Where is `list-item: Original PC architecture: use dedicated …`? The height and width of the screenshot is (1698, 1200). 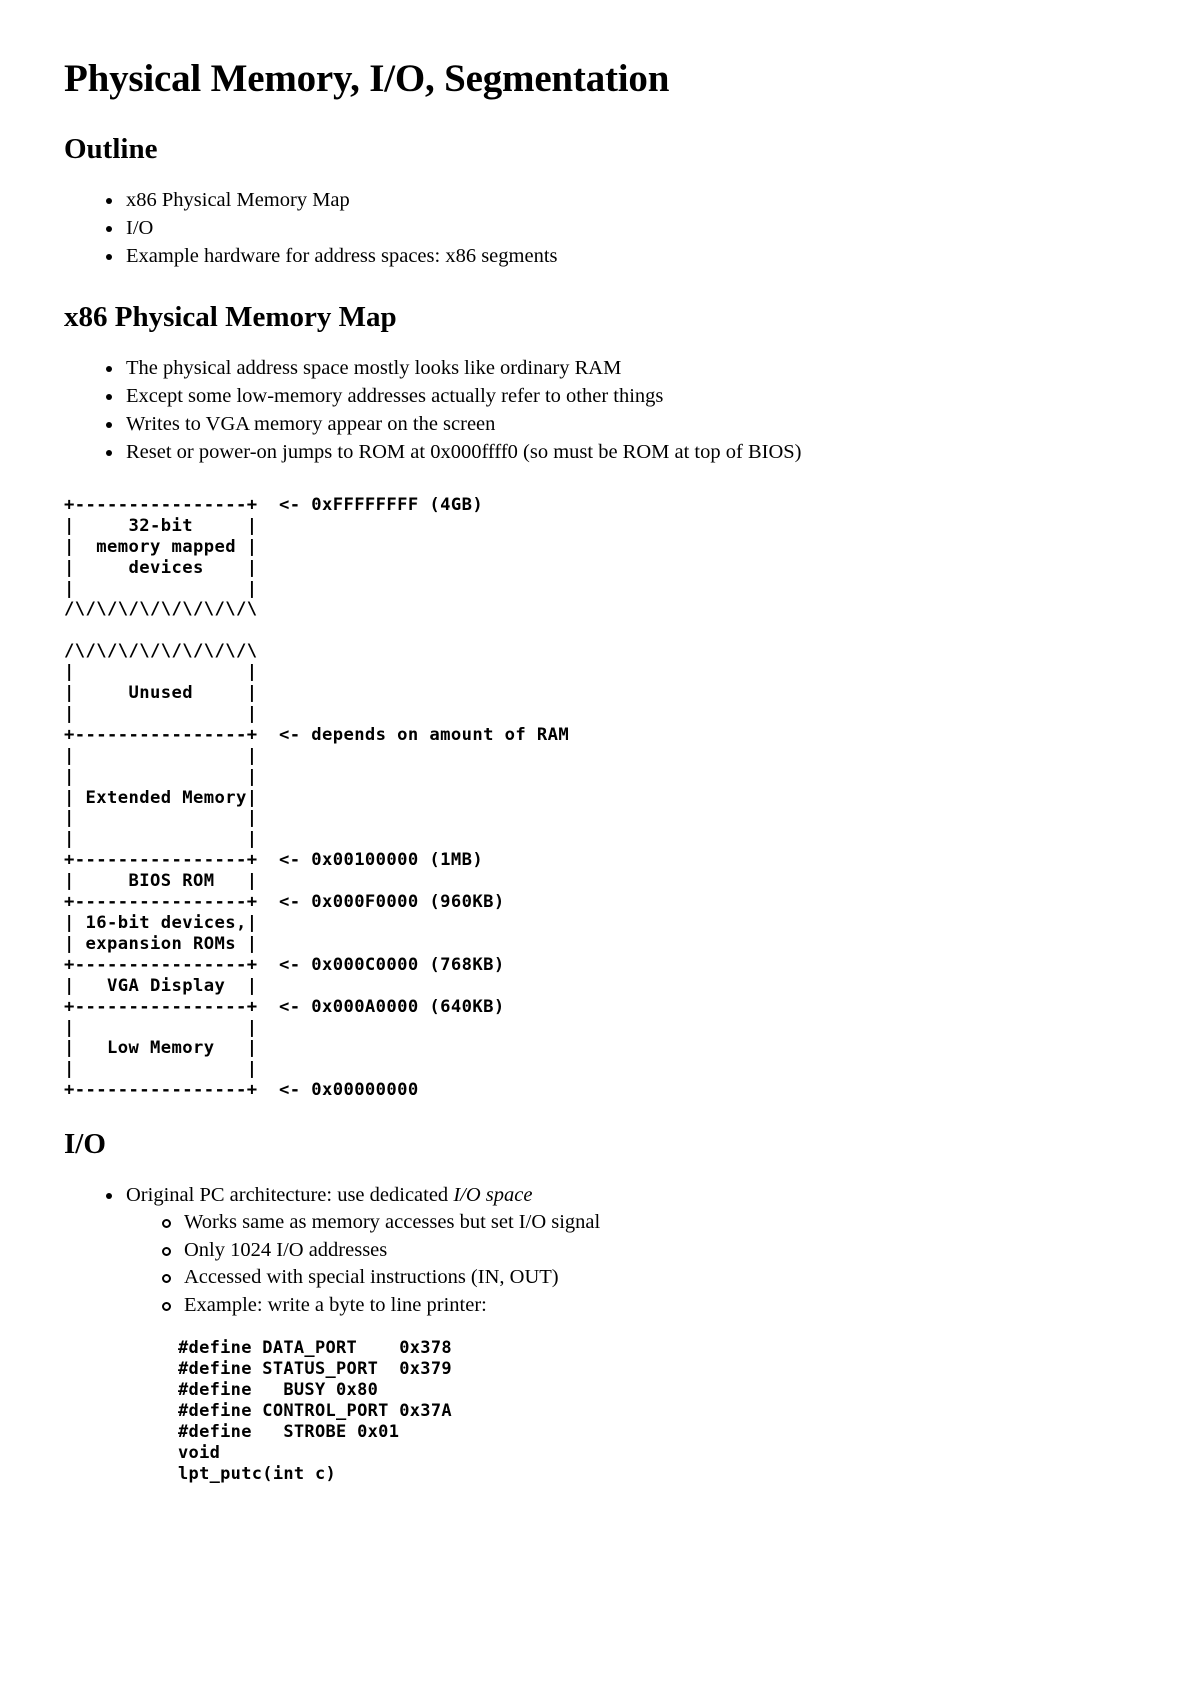
list-item: Original PC architecture: use dedicated … is located at coordinates (623, 1250).